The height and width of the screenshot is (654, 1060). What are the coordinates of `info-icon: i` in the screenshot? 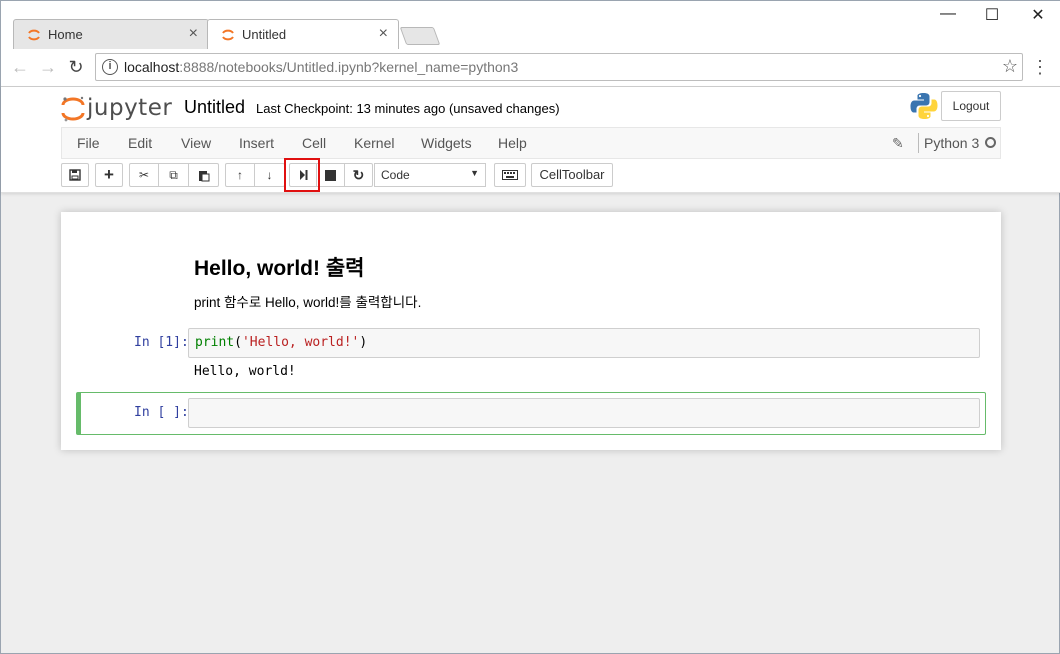 It's located at (110, 67).